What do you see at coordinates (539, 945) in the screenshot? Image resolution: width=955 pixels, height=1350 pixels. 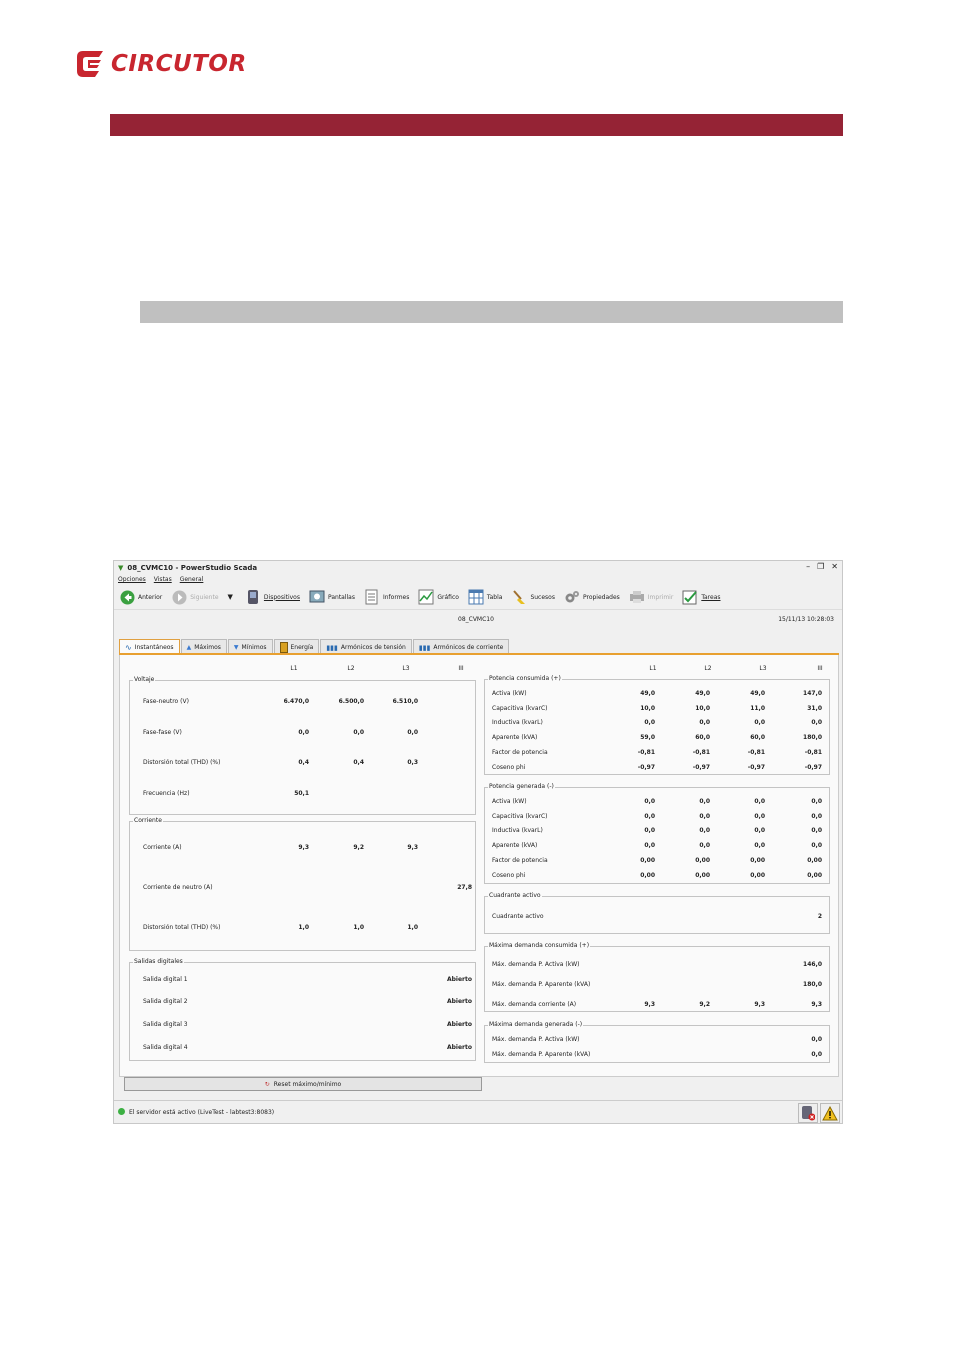 I see `group-title: Máxima demanda consumida (+)` at bounding box center [539, 945].